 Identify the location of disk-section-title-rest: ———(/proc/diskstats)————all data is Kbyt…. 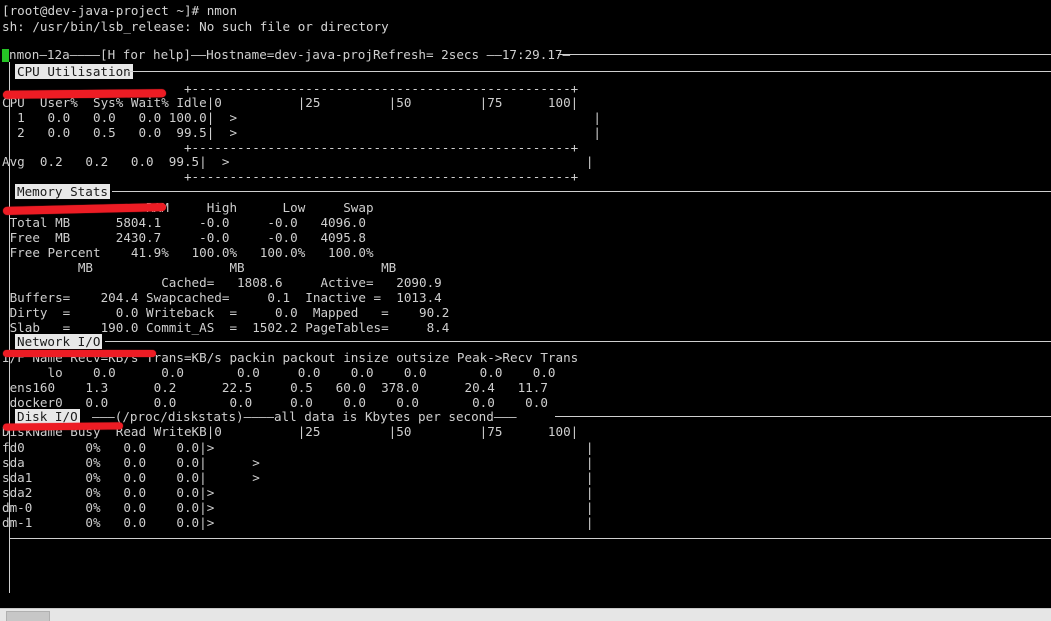
(304, 416).